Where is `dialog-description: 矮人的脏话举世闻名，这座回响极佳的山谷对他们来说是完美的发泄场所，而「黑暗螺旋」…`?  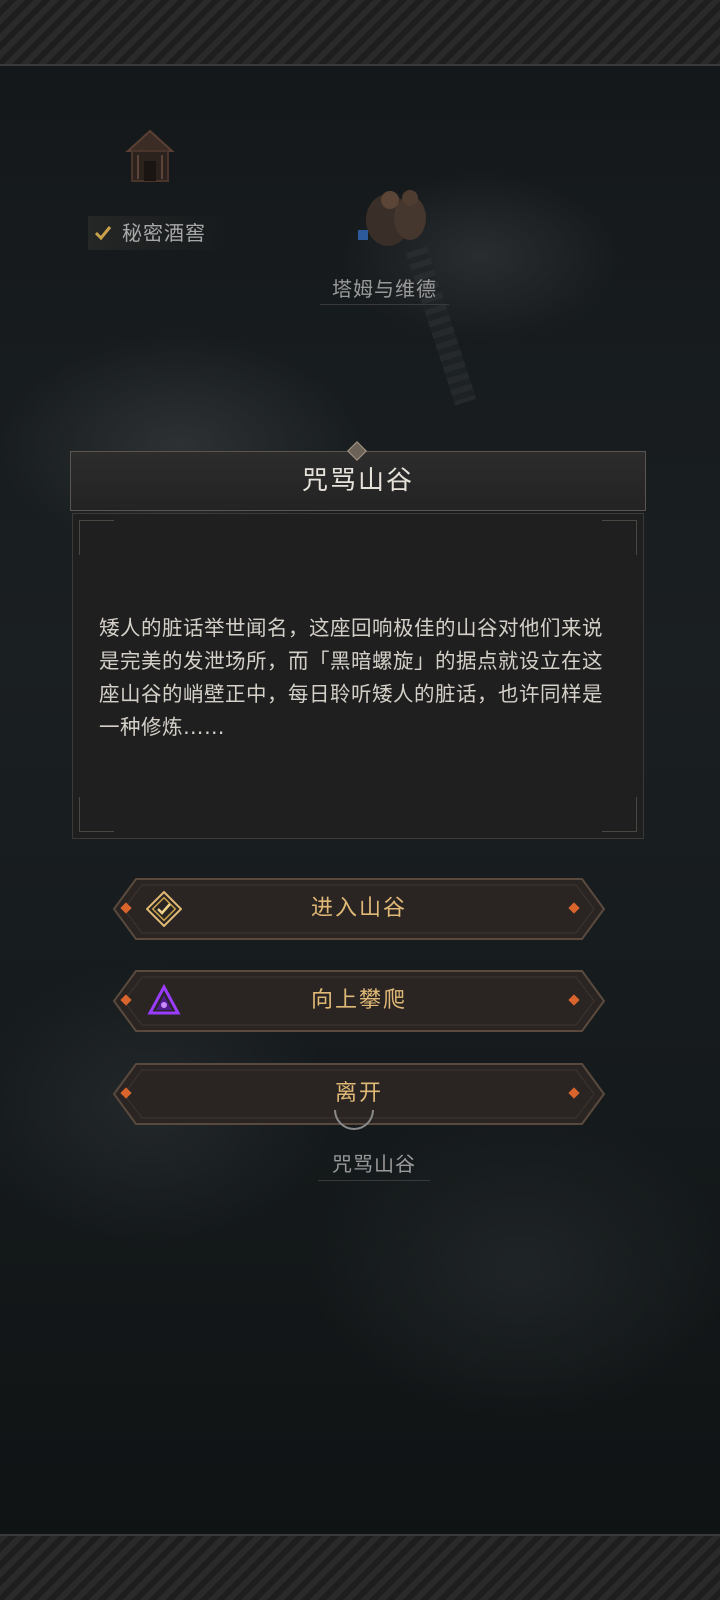 dialog-description: 矮人的脏话举世闻名，这座回响极佳的山谷对他们来说是完美的发泄场所，而「黑暗螺旋」… is located at coordinates (351, 677).